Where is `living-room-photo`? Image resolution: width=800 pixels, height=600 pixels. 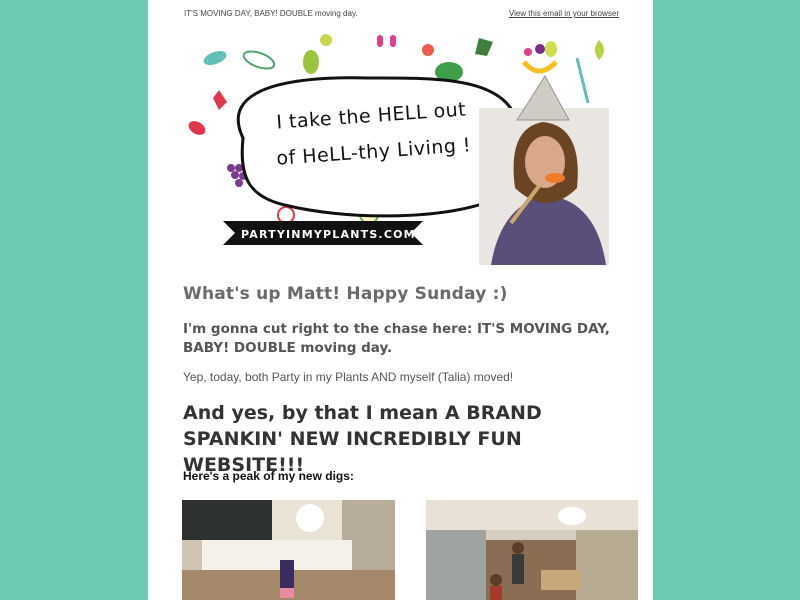 living-room-photo is located at coordinates (532, 550).